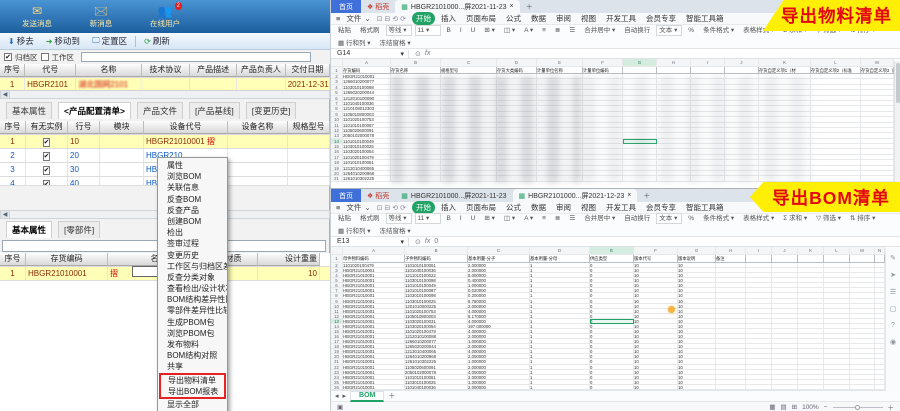 Image resolution: width=900 pixels, height=411 pixels. I want to click on context-menu-item: 导出BOM报表, so click(192, 391).